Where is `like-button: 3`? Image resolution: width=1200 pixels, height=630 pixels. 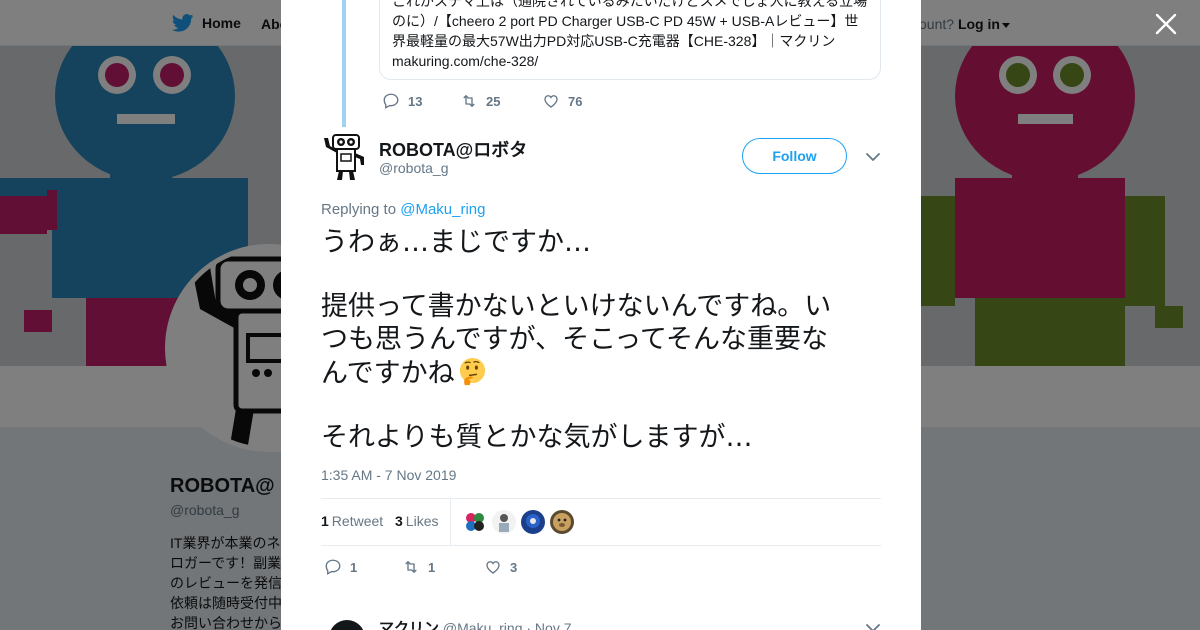
like-button: 3 is located at coordinates (500, 567).